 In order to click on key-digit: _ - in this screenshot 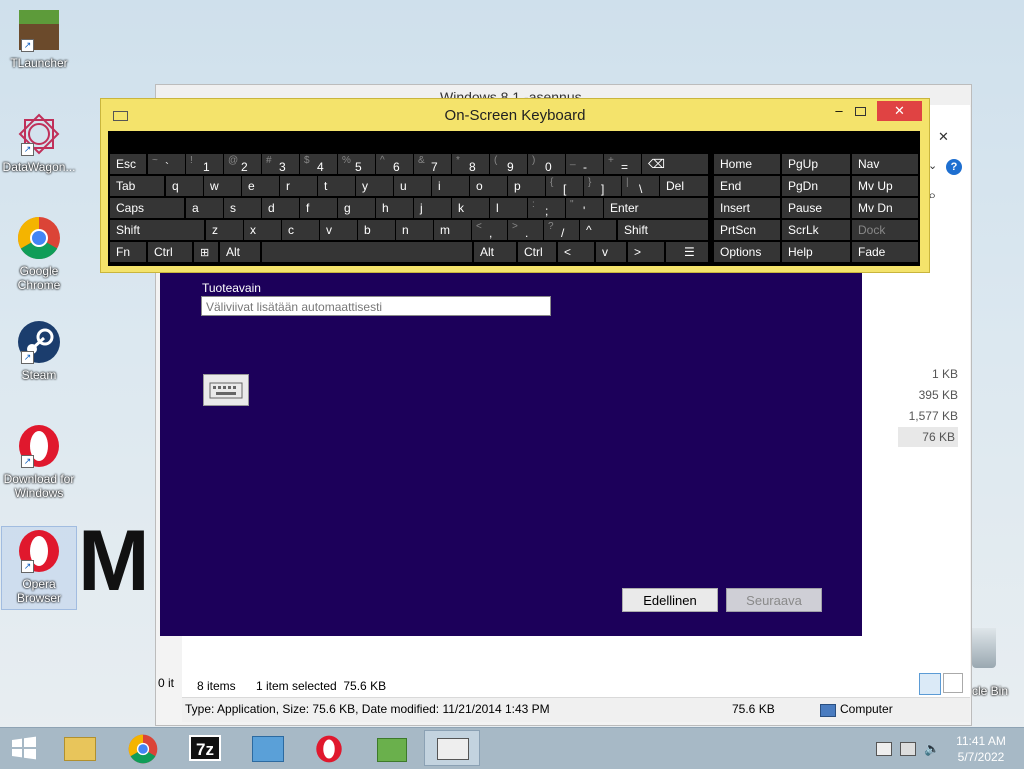, I will do `click(584, 164)`.